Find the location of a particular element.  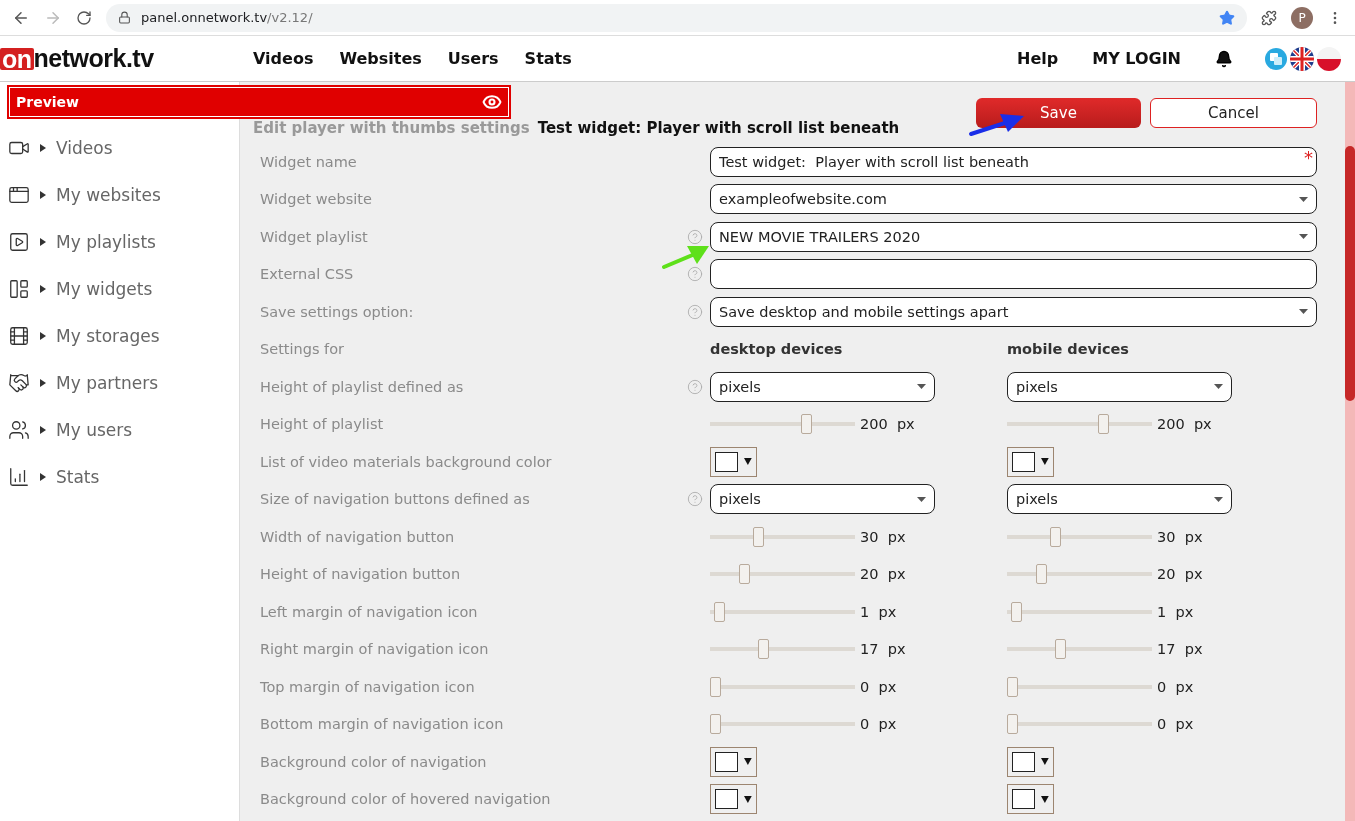

select-field: NEW MOVIE TRAILERS 2020 is located at coordinates (1013, 236).